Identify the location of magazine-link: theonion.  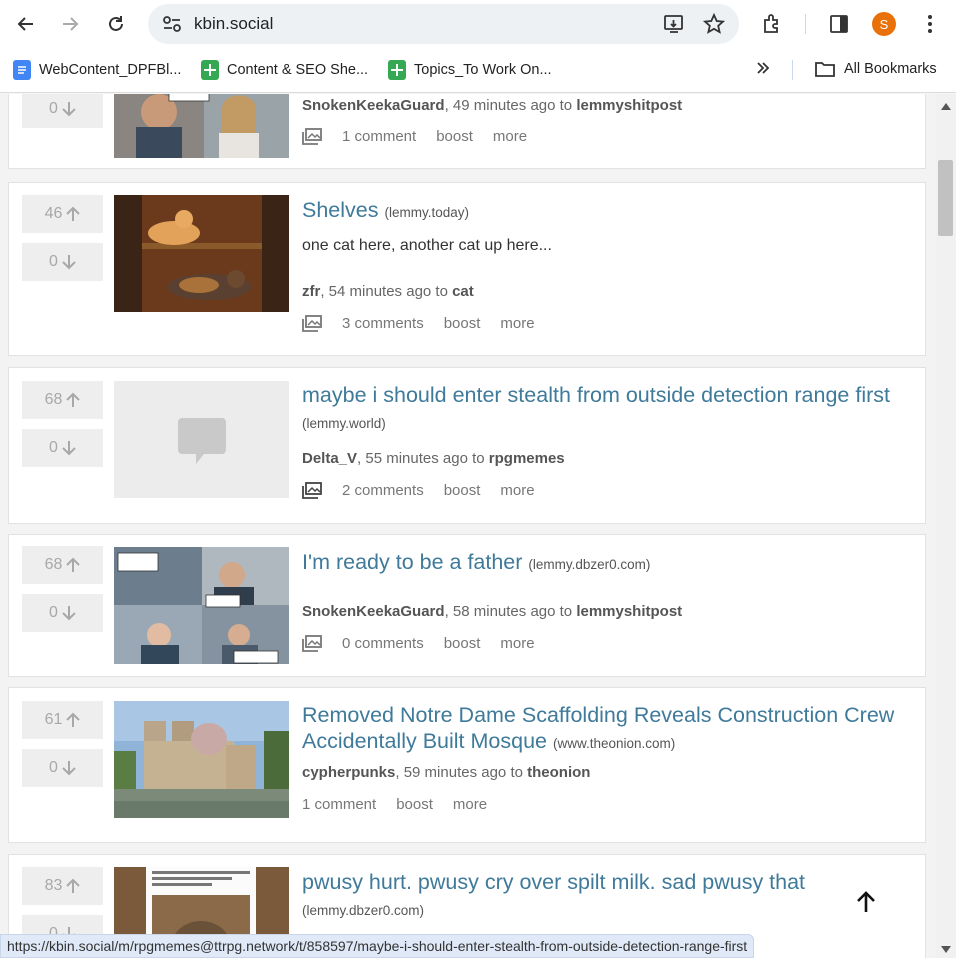
(558, 772).